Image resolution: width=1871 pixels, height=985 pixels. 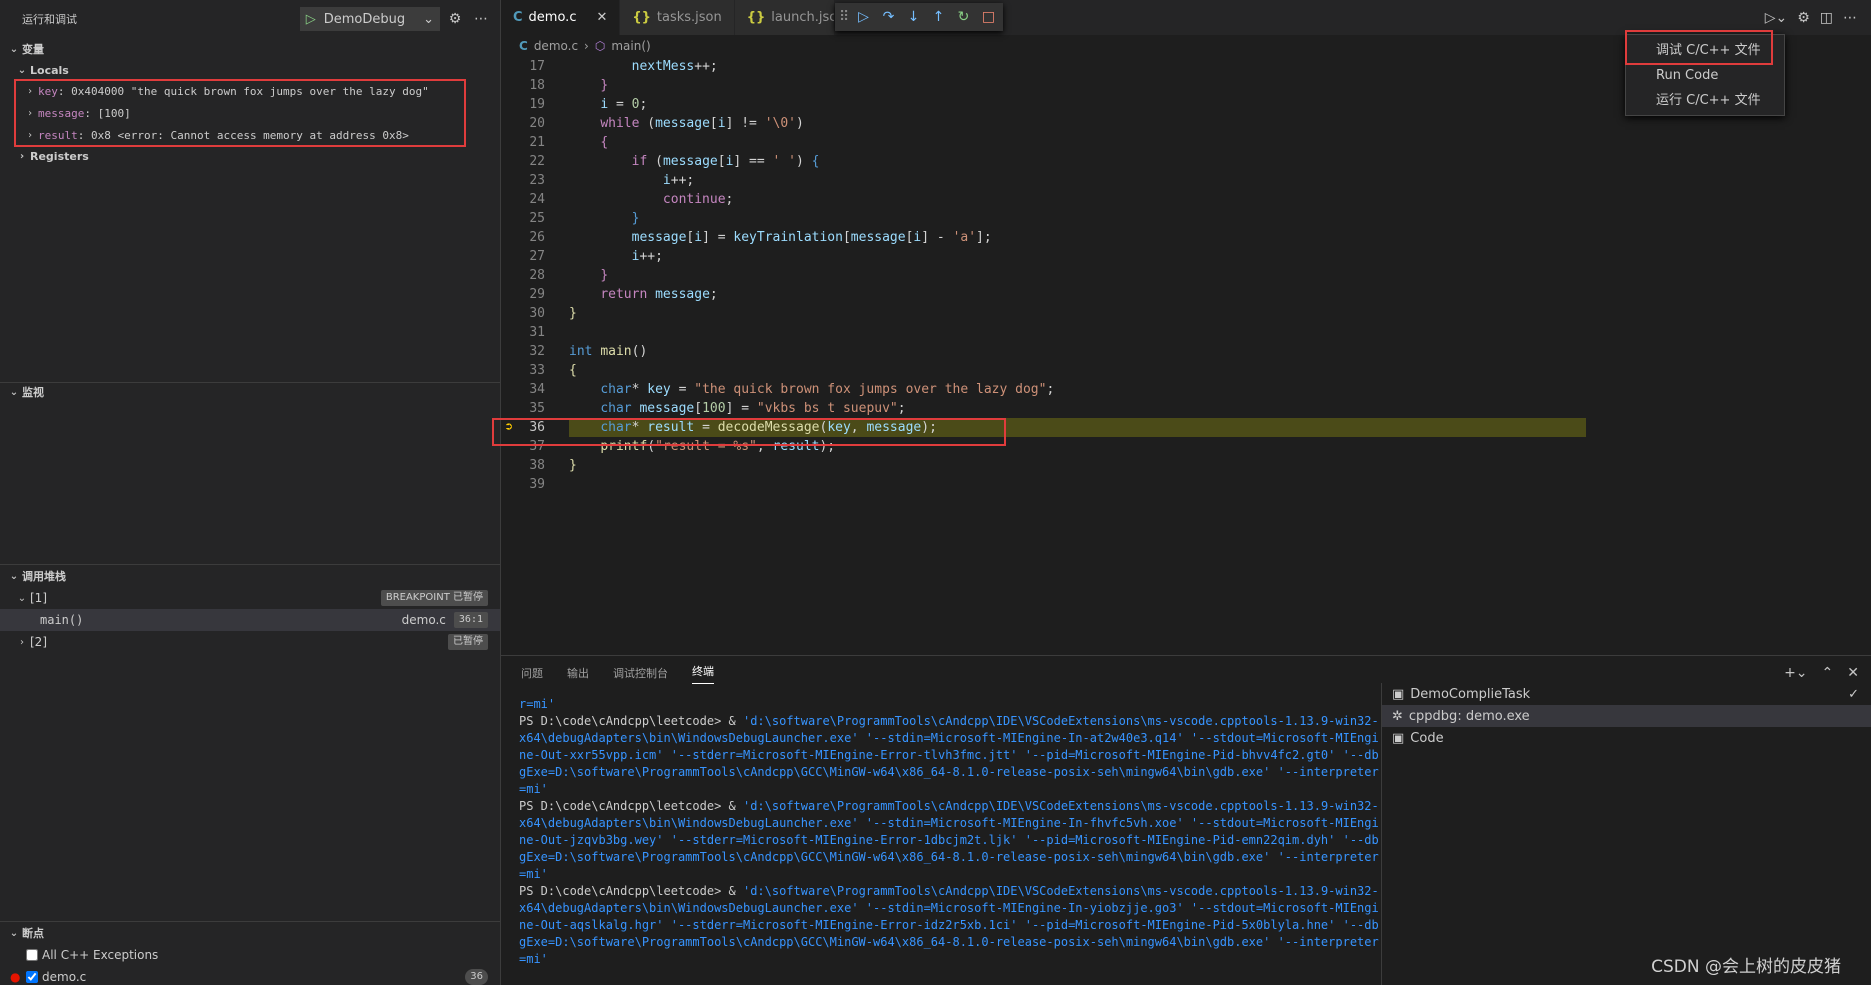 What do you see at coordinates (38, 642) in the screenshot?
I see `thread-label: [2]` at bounding box center [38, 642].